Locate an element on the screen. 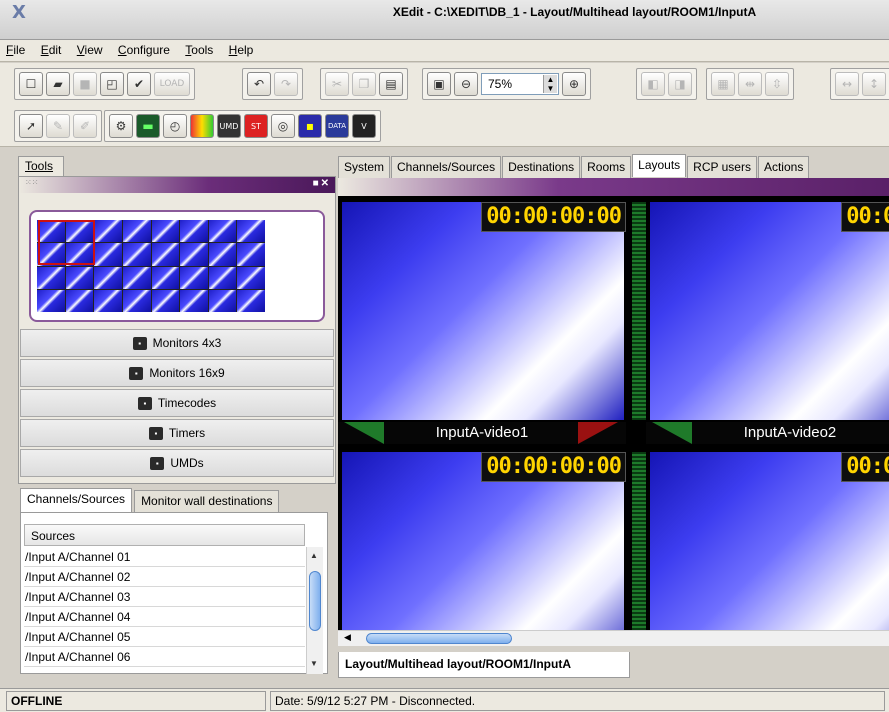 Image resolution: width=889 pixels, height=712 pixels. menu-help: Help is located at coordinates (241, 50).